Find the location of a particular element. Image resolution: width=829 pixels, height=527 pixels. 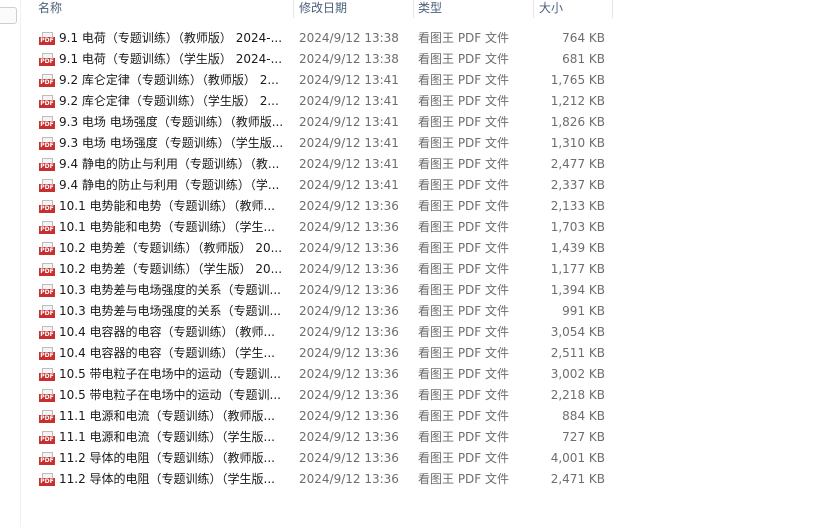

file-size: 2,477 KB is located at coordinates (577, 164).